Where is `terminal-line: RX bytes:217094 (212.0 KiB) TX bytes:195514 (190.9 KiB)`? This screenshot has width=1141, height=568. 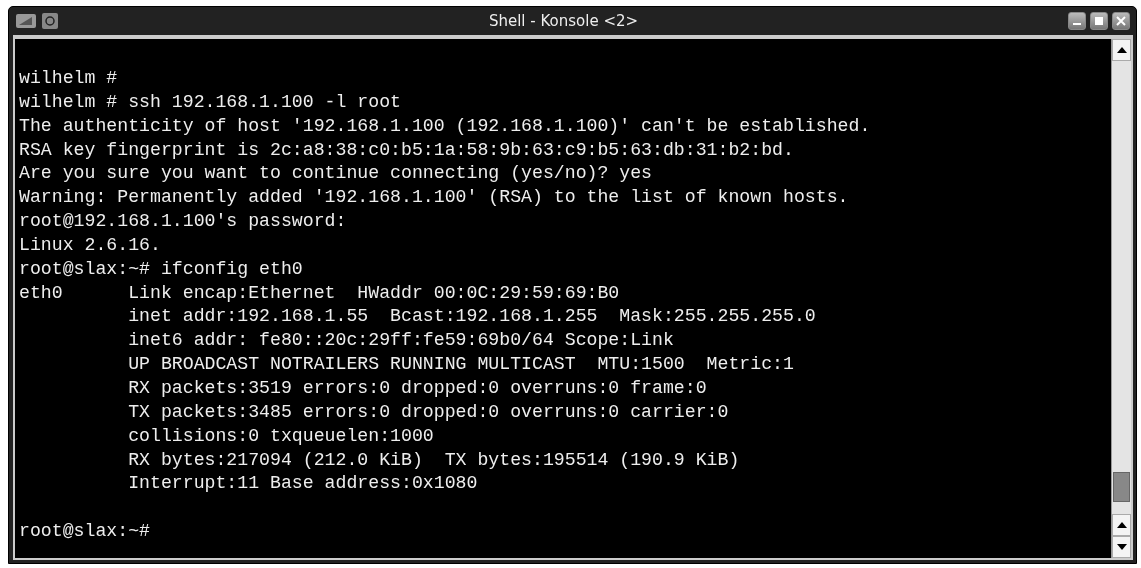
terminal-line: RX bytes:217094 (212.0 KiB) TX bytes:195514 (190.9 KiB) is located at coordinates (433, 459).